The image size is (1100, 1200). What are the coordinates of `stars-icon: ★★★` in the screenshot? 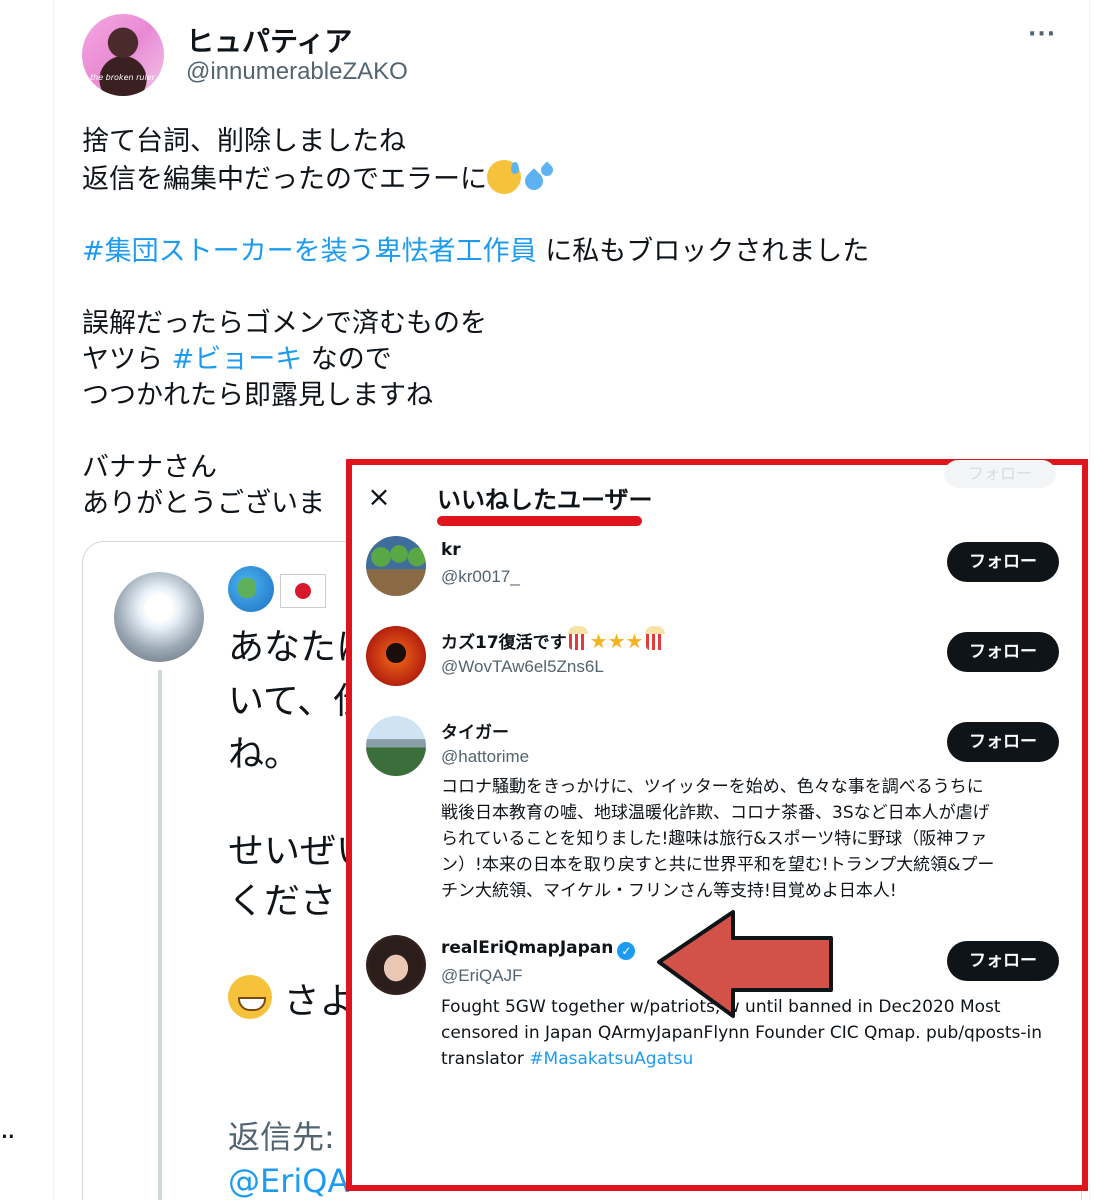 It's located at (616, 641).